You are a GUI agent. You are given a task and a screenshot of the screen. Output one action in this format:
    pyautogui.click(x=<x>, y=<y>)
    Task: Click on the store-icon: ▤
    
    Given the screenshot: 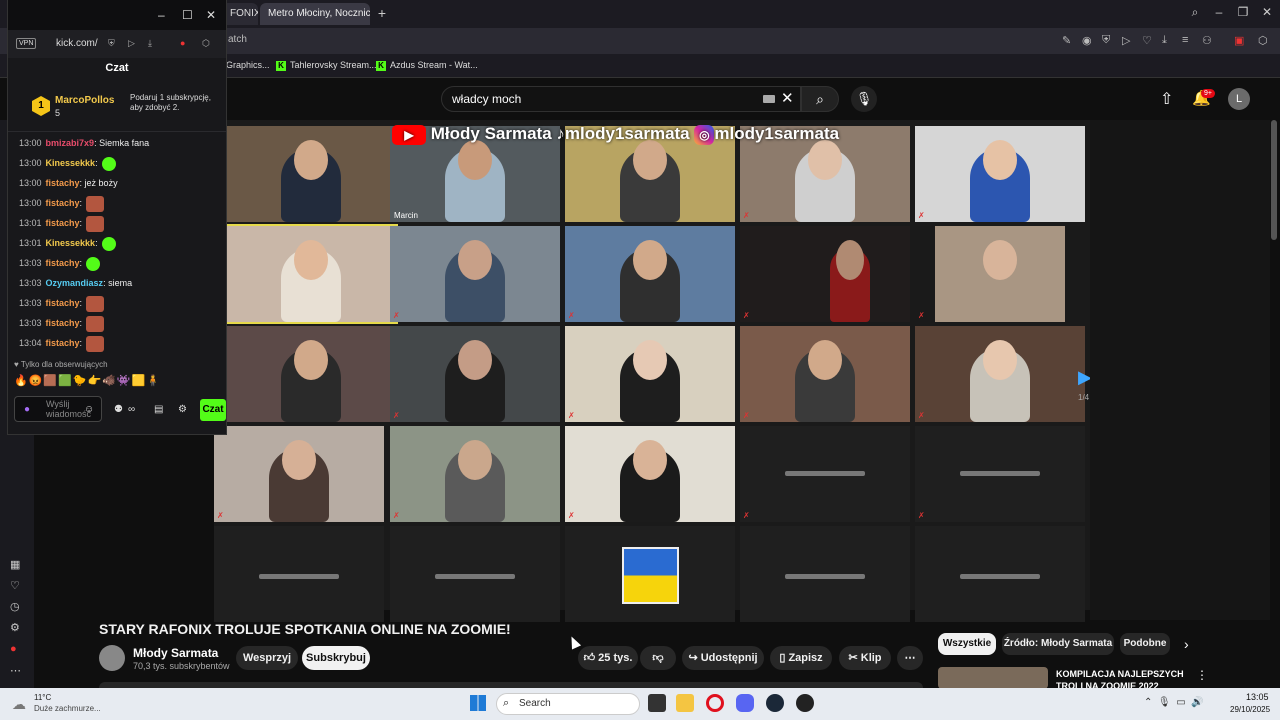 What is the action you would take?
    pyautogui.click(x=158, y=409)
    